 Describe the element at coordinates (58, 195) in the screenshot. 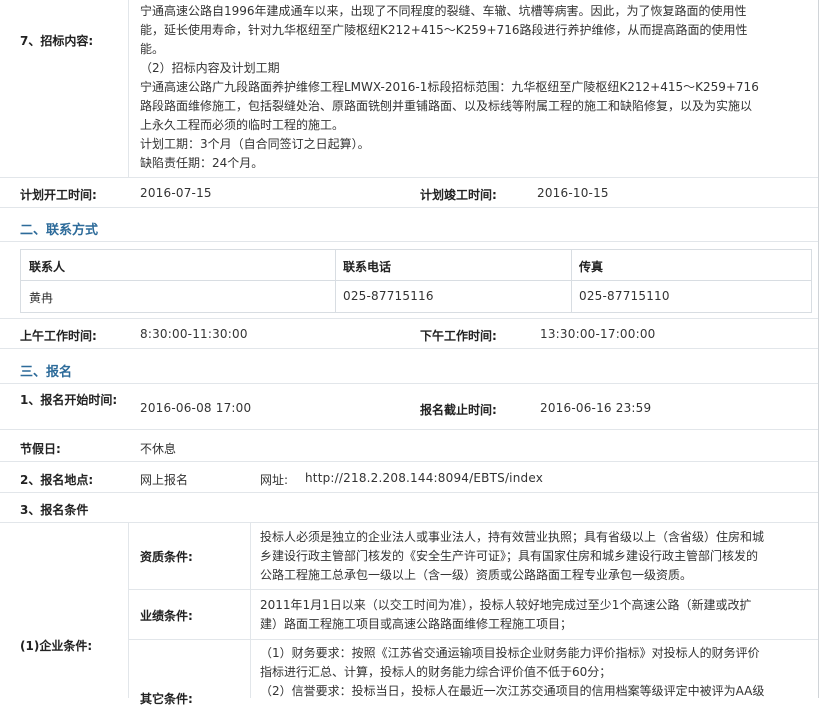

I see `planned-start-label: 计划开工时间:` at that location.